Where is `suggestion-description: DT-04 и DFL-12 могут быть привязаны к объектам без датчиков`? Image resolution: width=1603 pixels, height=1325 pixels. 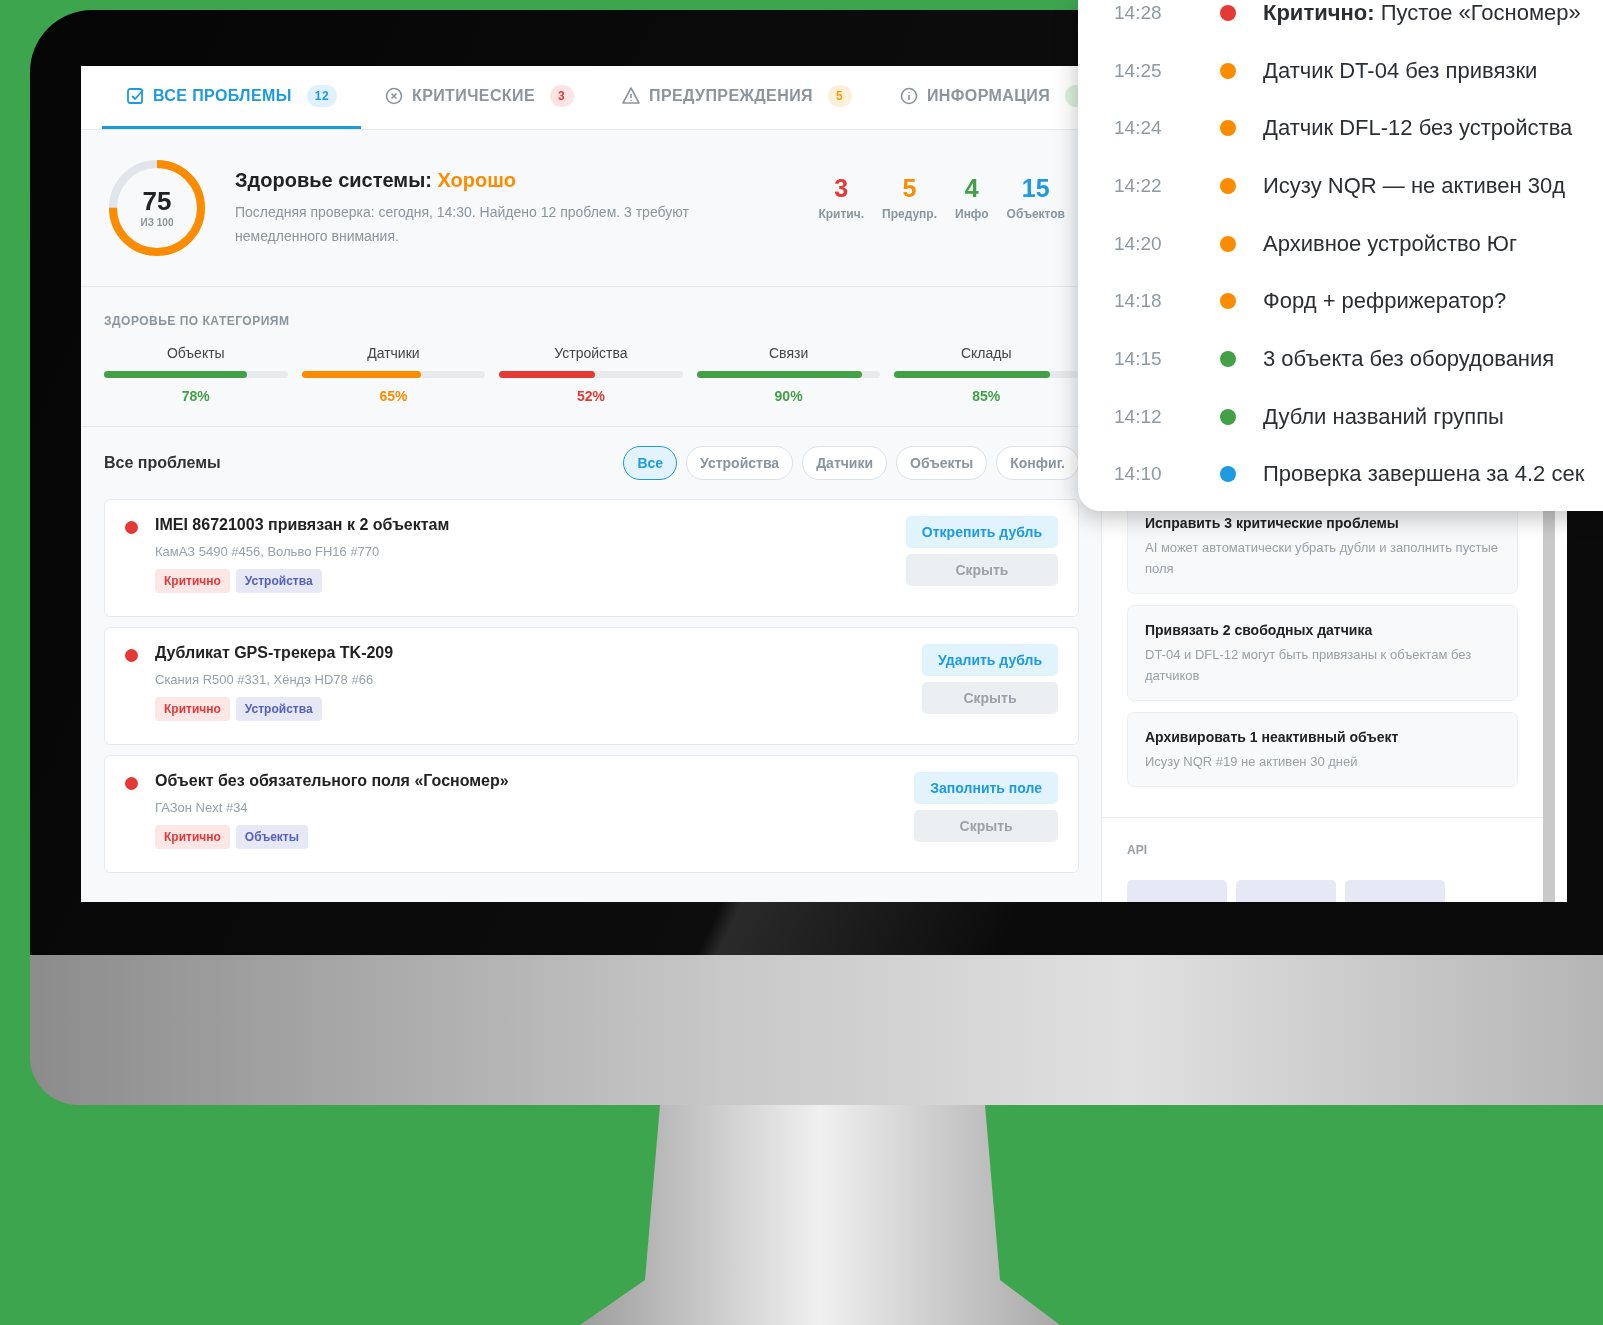
suggestion-description: DT-04 и DFL-12 могут быть привязаны к объектам без датчиков is located at coordinates (1309, 665).